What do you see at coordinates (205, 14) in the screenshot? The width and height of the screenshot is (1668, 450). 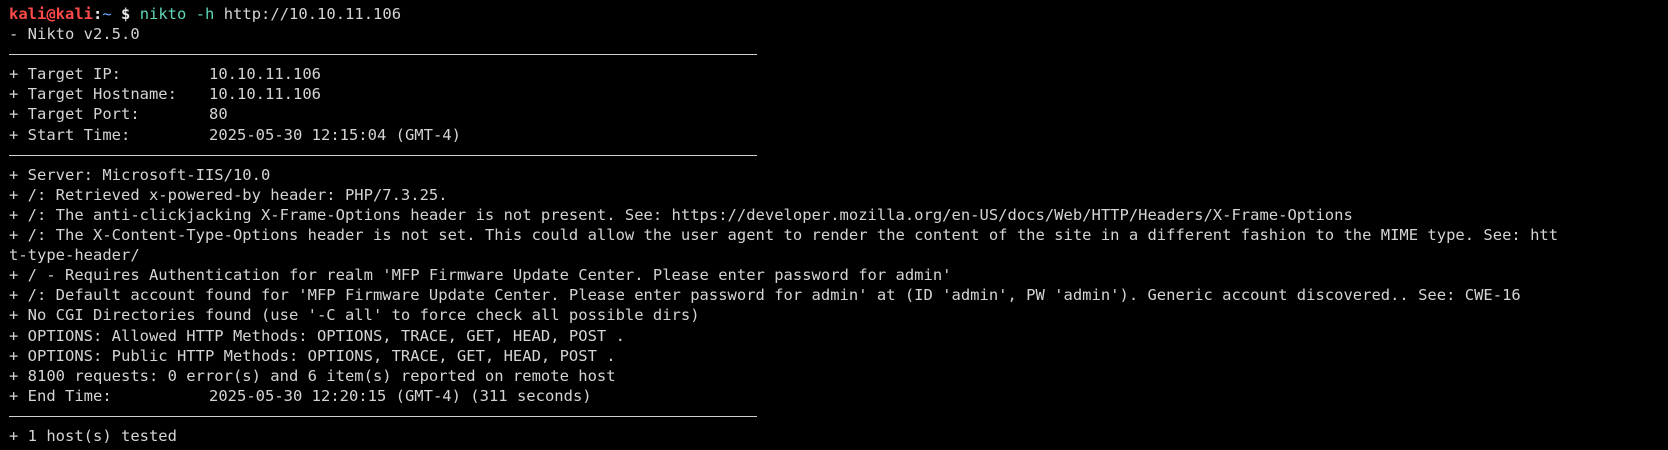 I see `command-flag: -h` at bounding box center [205, 14].